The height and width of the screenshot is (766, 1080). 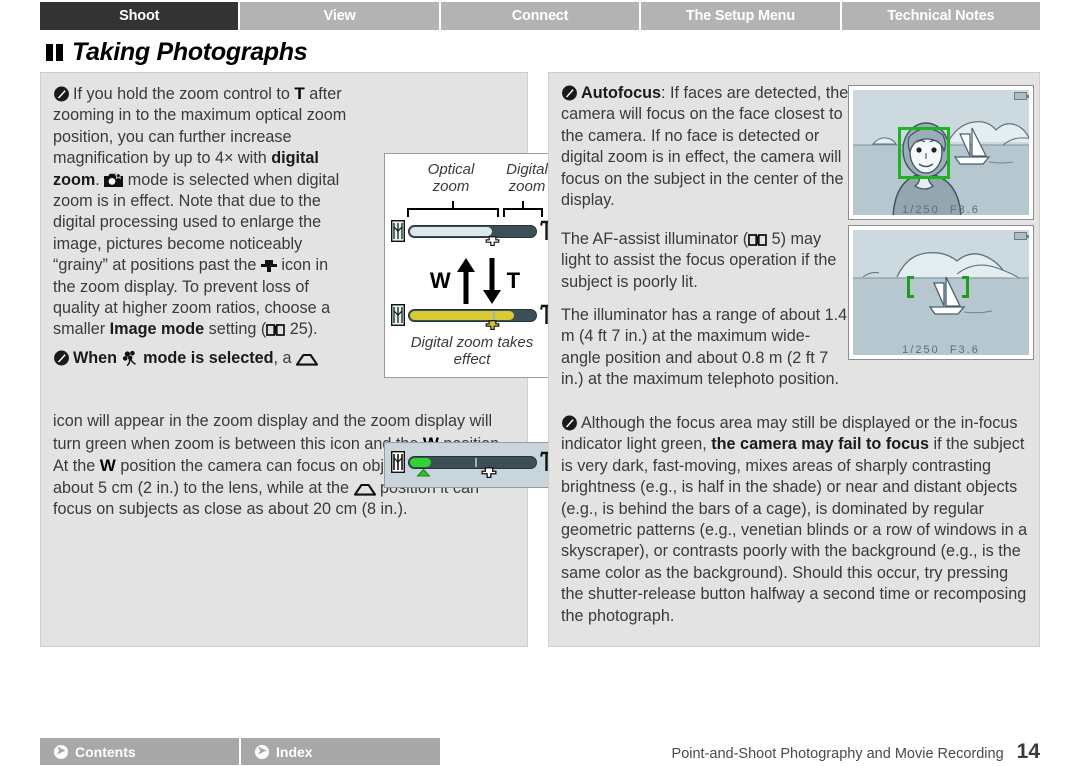 I want to click on digital-zoom-threshold-marker-active, so click(x=492, y=325).